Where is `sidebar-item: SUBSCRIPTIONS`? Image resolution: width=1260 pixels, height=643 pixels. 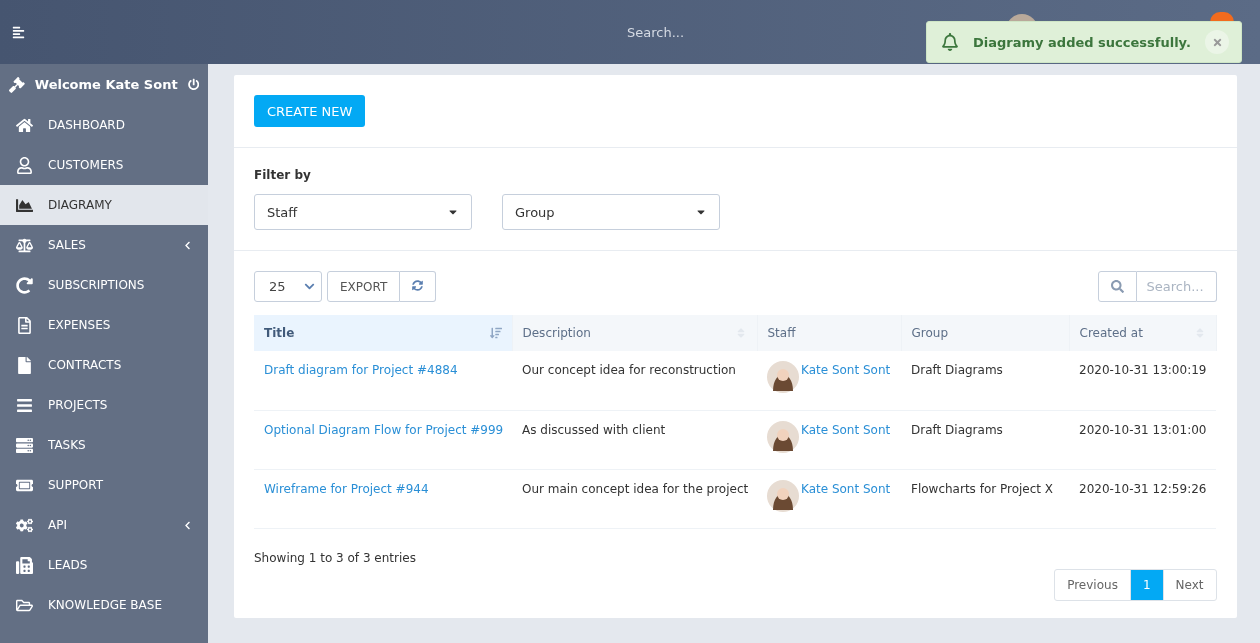
sidebar-item: SUBSCRIPTIONS is located at coordinates (104, 285).